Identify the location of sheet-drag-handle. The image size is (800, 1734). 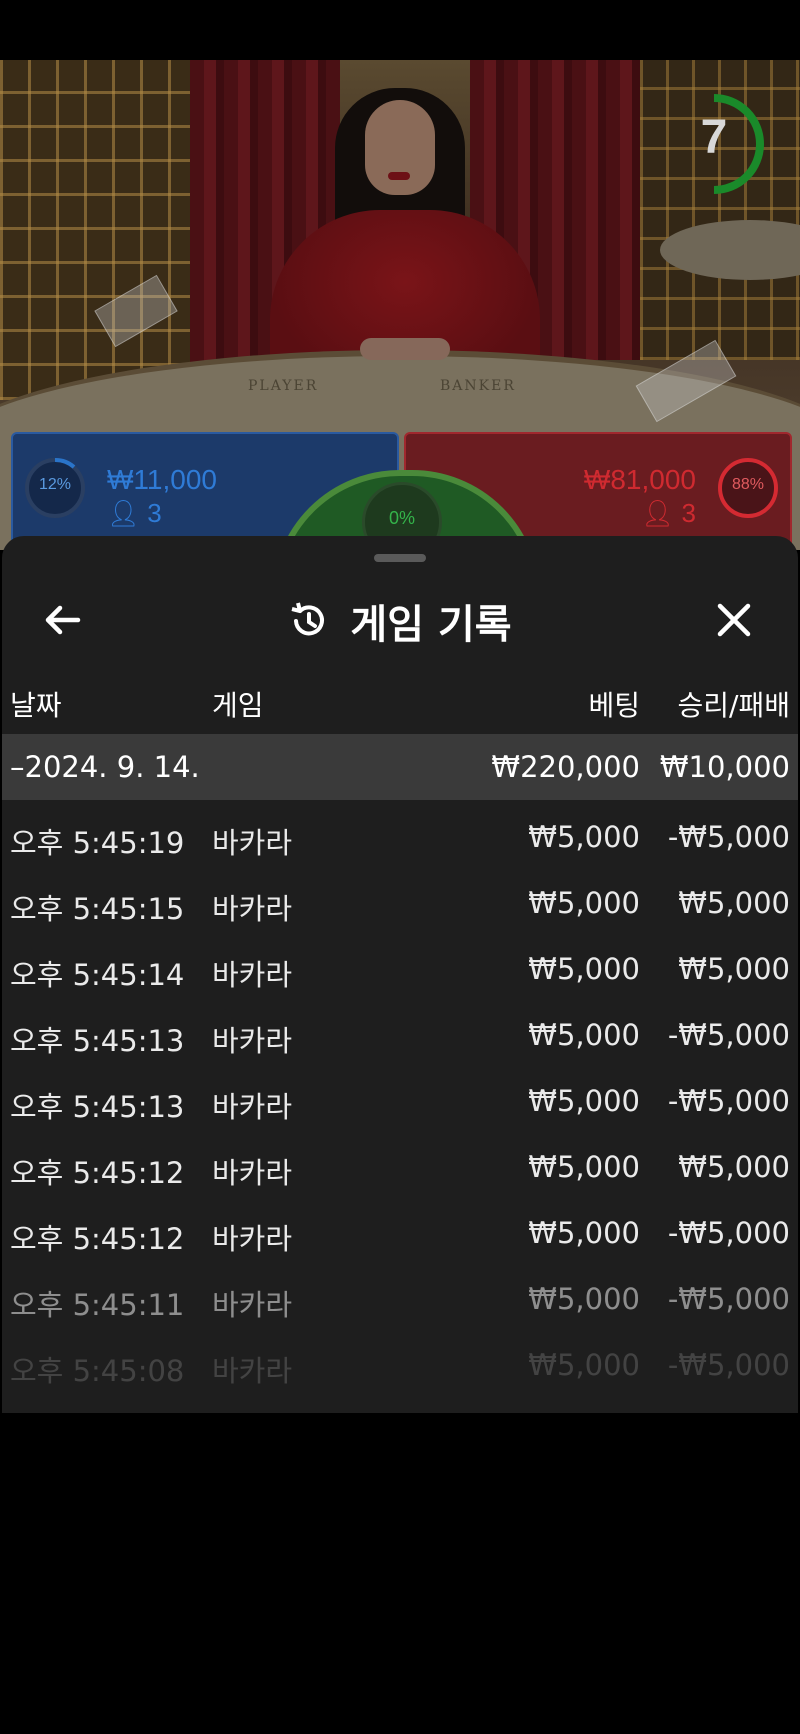
(400, 558).